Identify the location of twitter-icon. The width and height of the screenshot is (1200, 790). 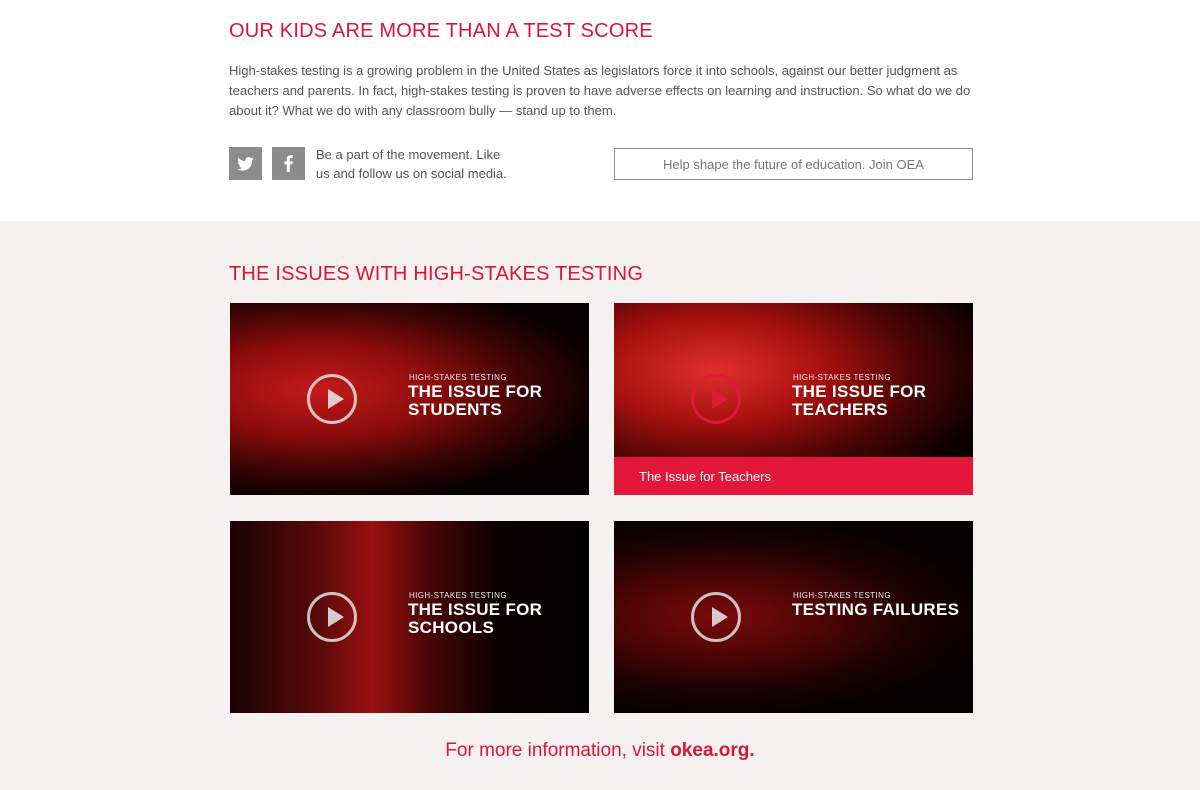
(245, 163).